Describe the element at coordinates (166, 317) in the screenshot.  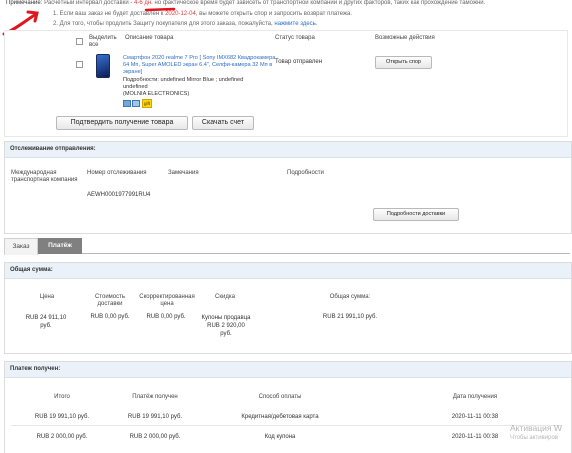
I see `adjusted-value: RUB 0,00 руб.` at that location.